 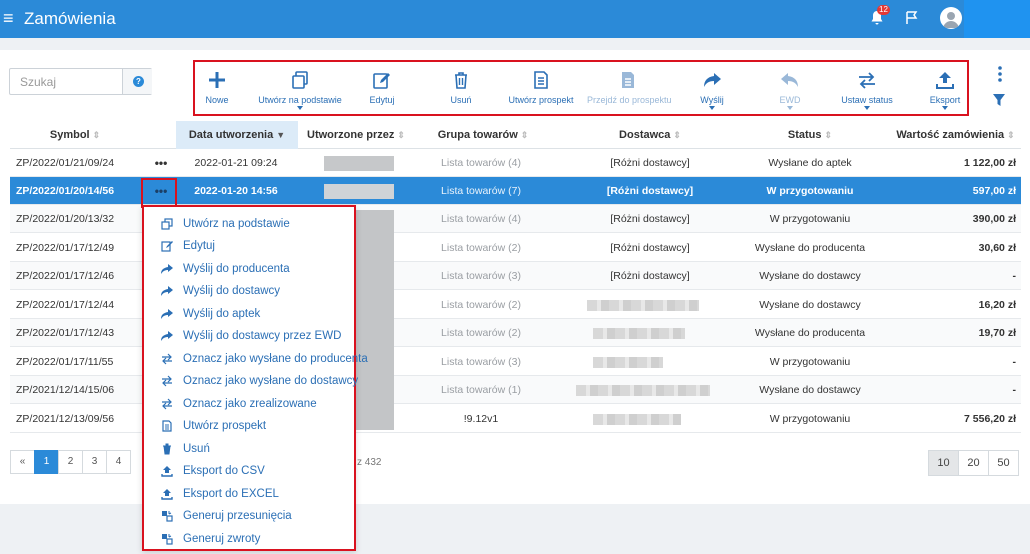 I want to click on column-order-value: Wartość zamówienia ⇕, so click(x=955, y=135).